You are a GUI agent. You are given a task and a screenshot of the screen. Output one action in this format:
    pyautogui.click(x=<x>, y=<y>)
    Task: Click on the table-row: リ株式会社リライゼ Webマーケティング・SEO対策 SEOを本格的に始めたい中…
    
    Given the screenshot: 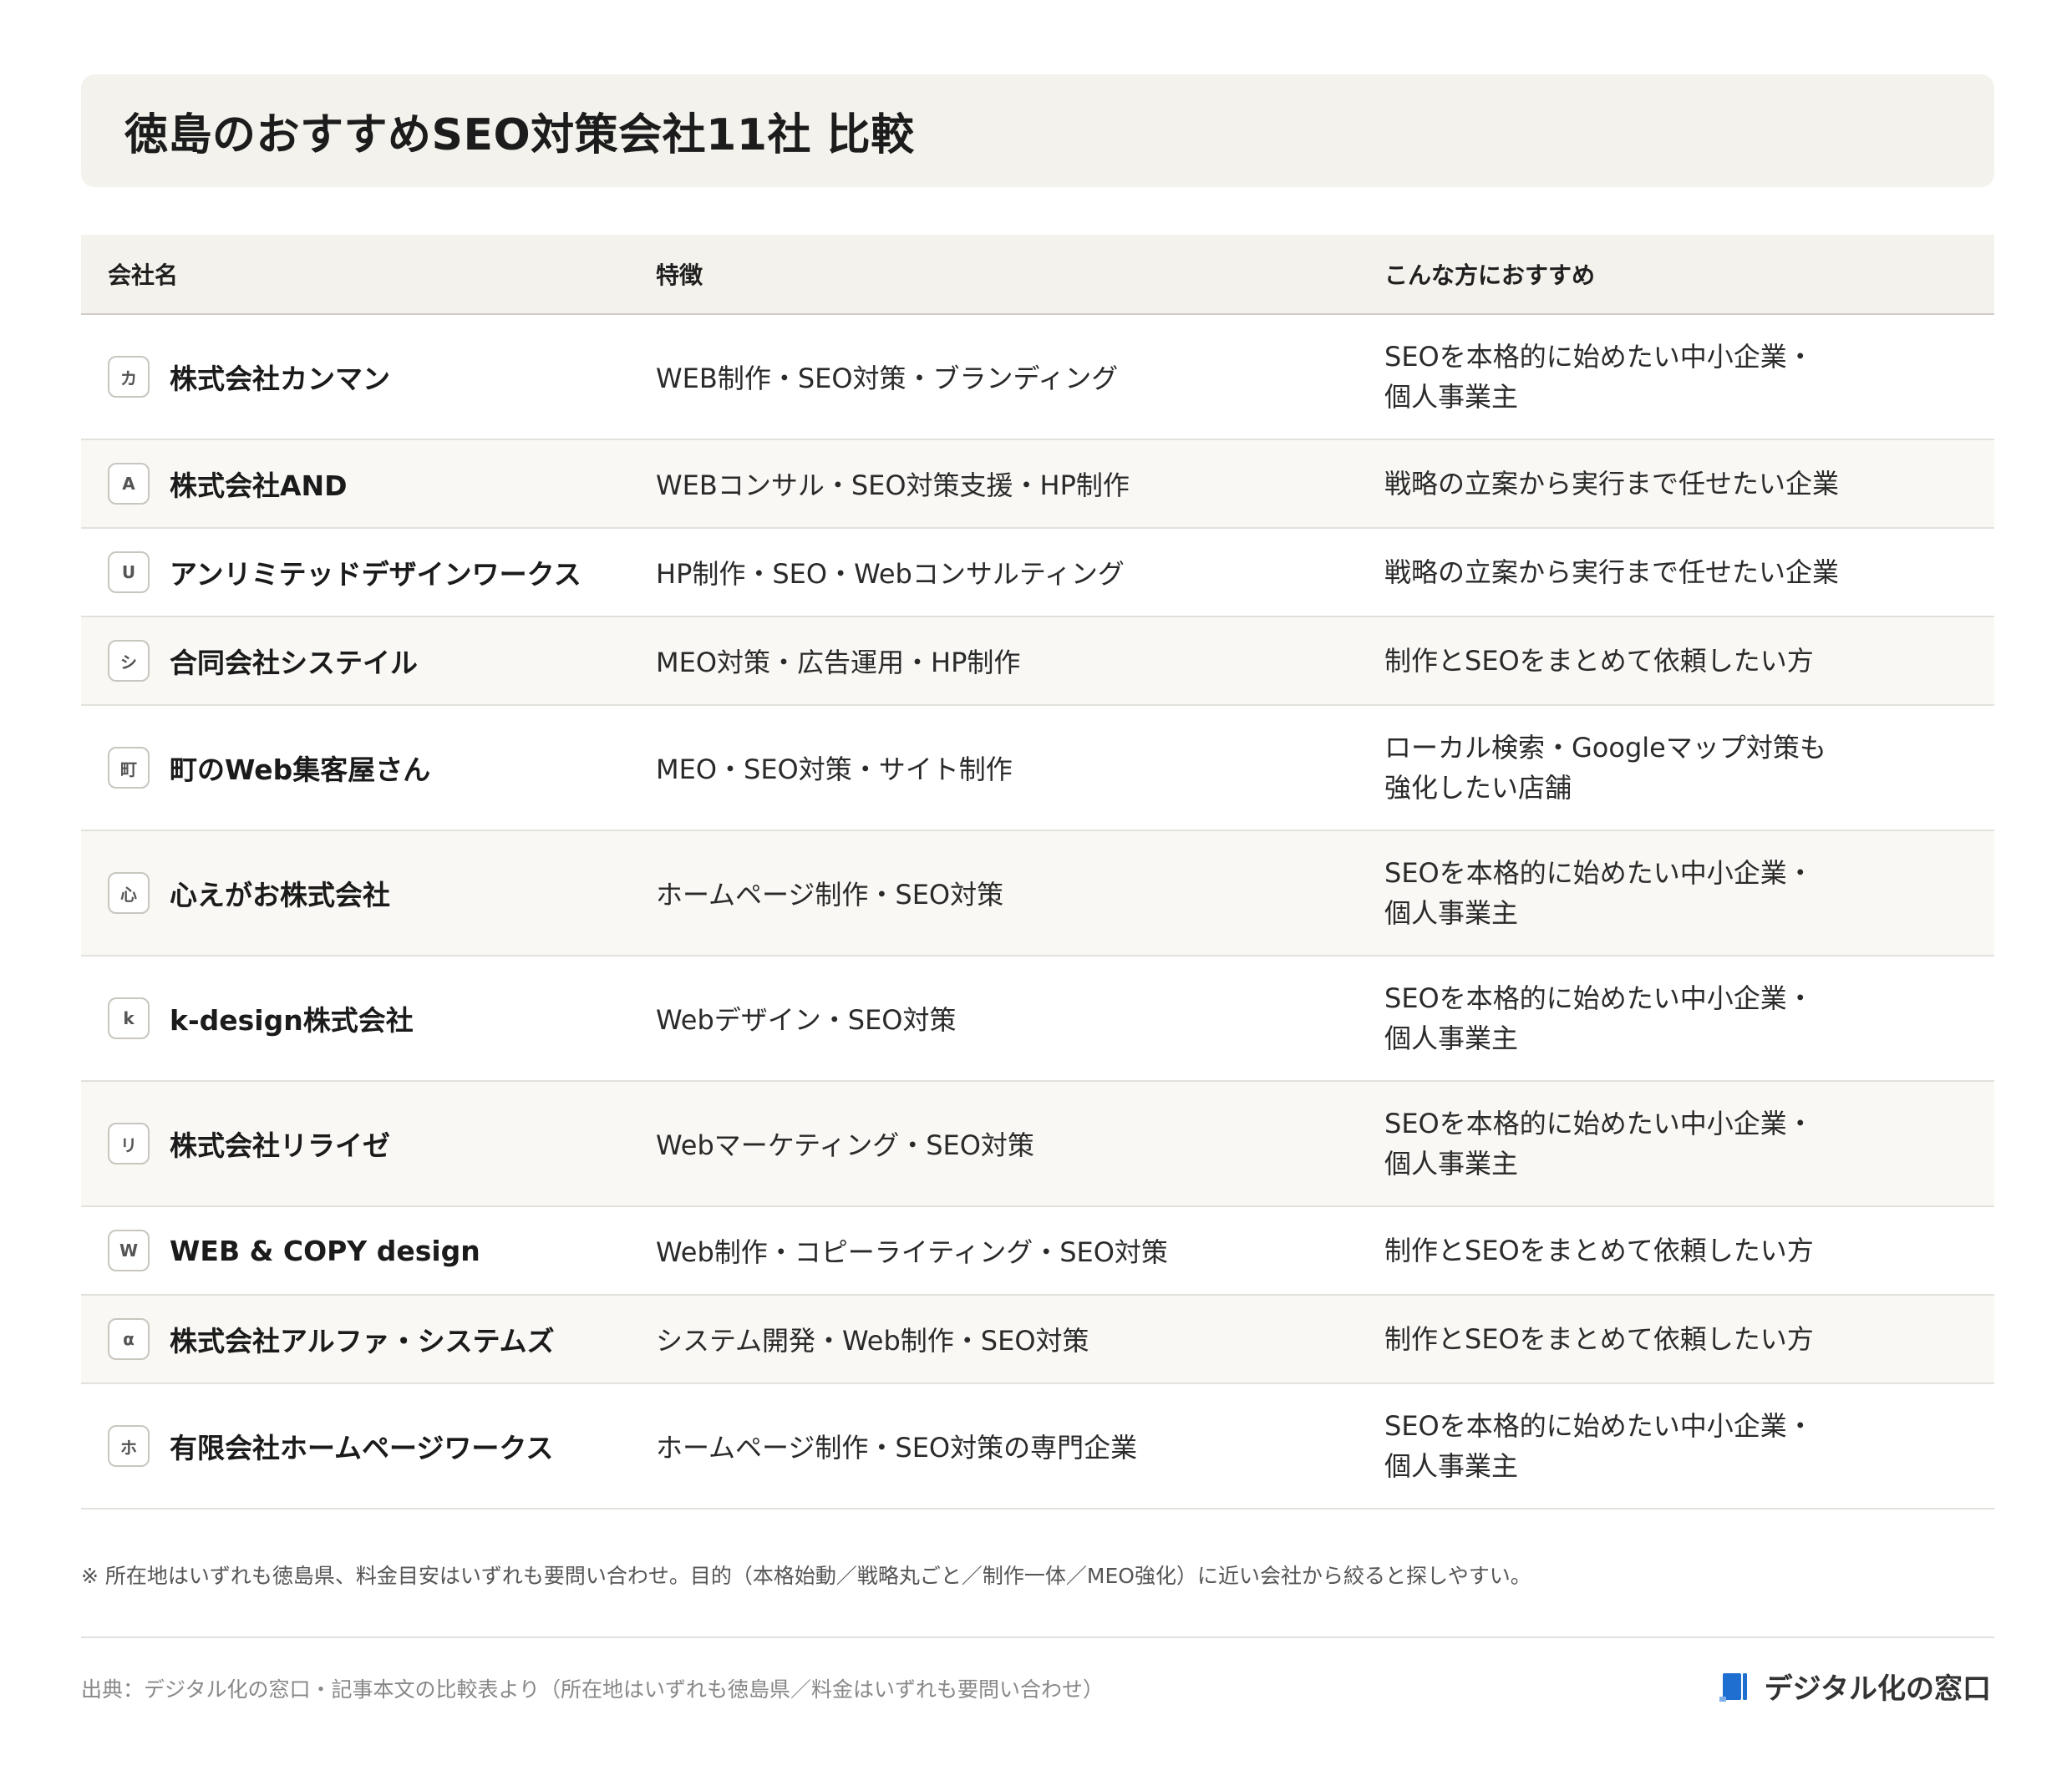 What is the action you would take?
    pyautogui.click(x=1037, y=1144)
    